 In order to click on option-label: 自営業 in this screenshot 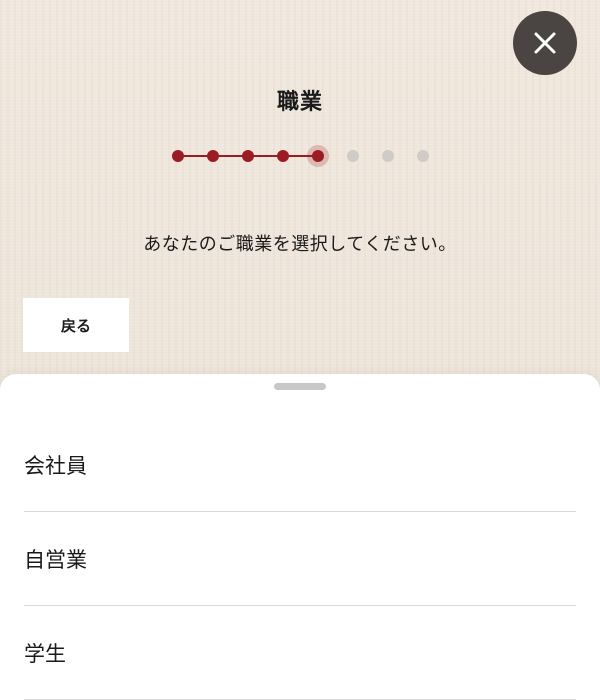, I will do `click(55, 559)`.